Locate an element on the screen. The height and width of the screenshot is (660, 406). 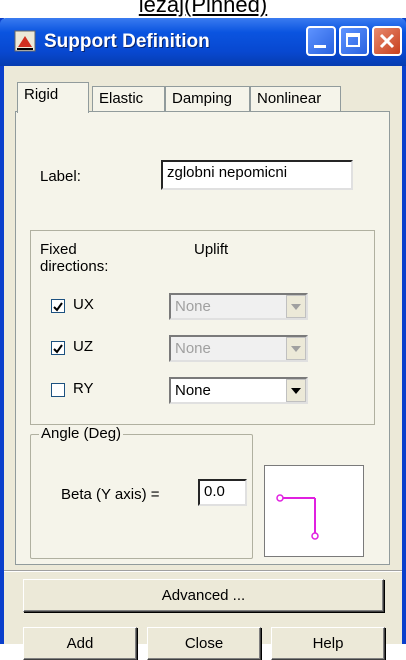
page-heading: lezaj(Pinned) is located at coordinates (203, 8).